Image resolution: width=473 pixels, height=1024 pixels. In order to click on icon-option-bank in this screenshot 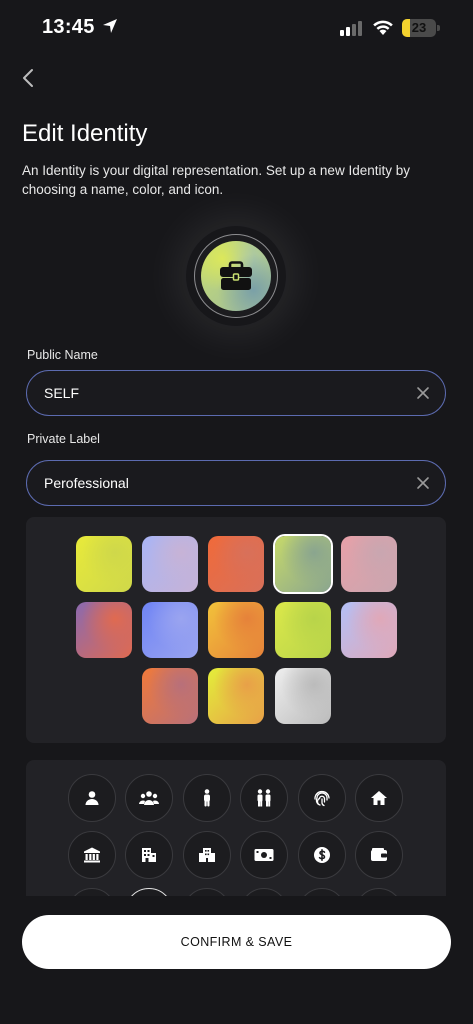, I will do `click(92, 855)`.